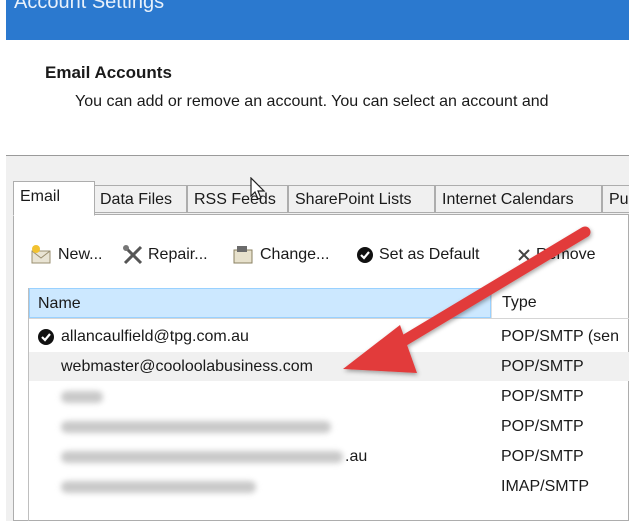  What do you see at coordinates (329, 486) in the screenshot?
I see `account-row: IMAP/SMTP` at bounding box center [329, 486].